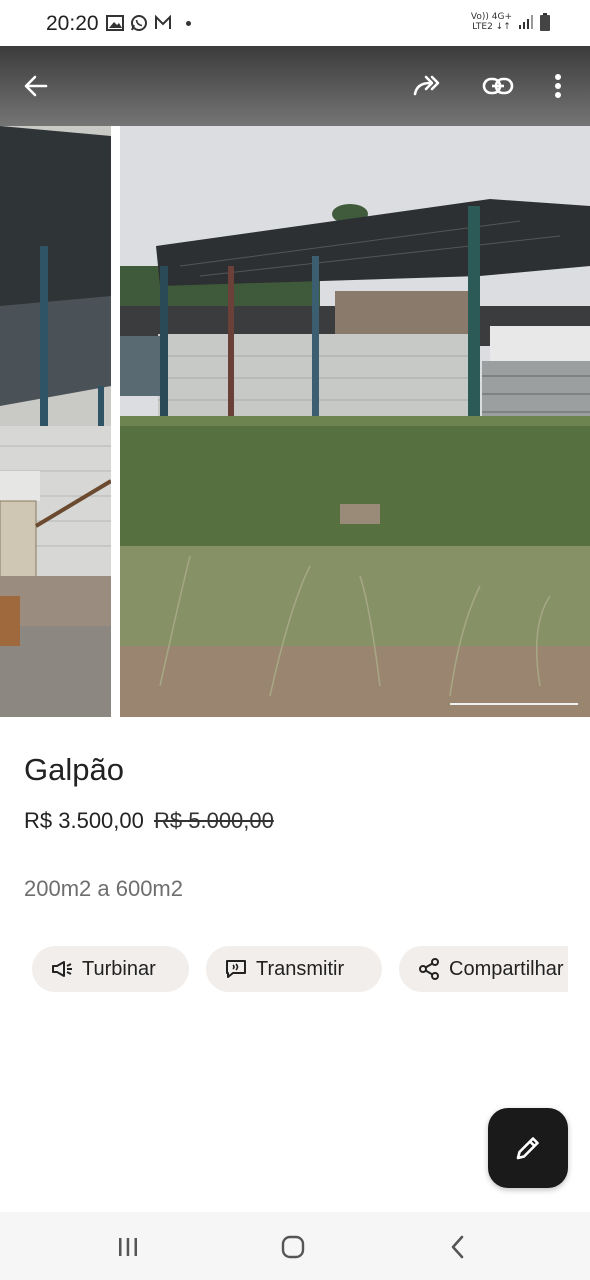  What do you see at coordinates (300, 968) in the screenshot?
I see `broadcast-chip-label: Transmitir` at bounding box center [300, 968].